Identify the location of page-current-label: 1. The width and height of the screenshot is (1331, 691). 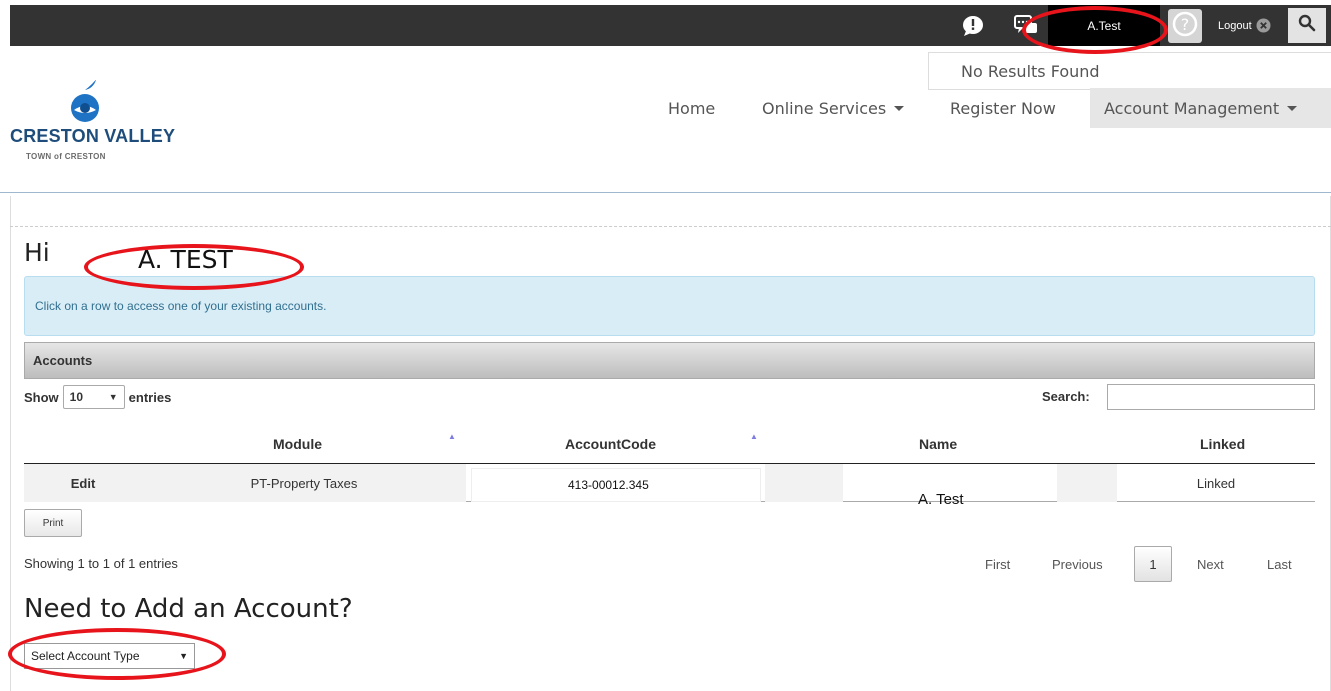
(1153, 564).